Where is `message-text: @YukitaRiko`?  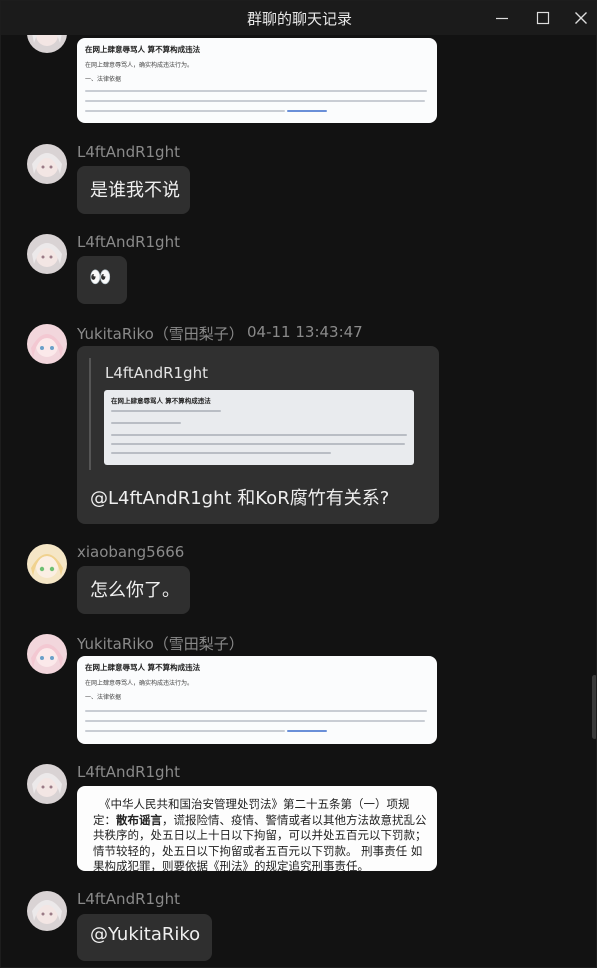
message-text: @YukitaRiko is located at coordinates (145, 934).